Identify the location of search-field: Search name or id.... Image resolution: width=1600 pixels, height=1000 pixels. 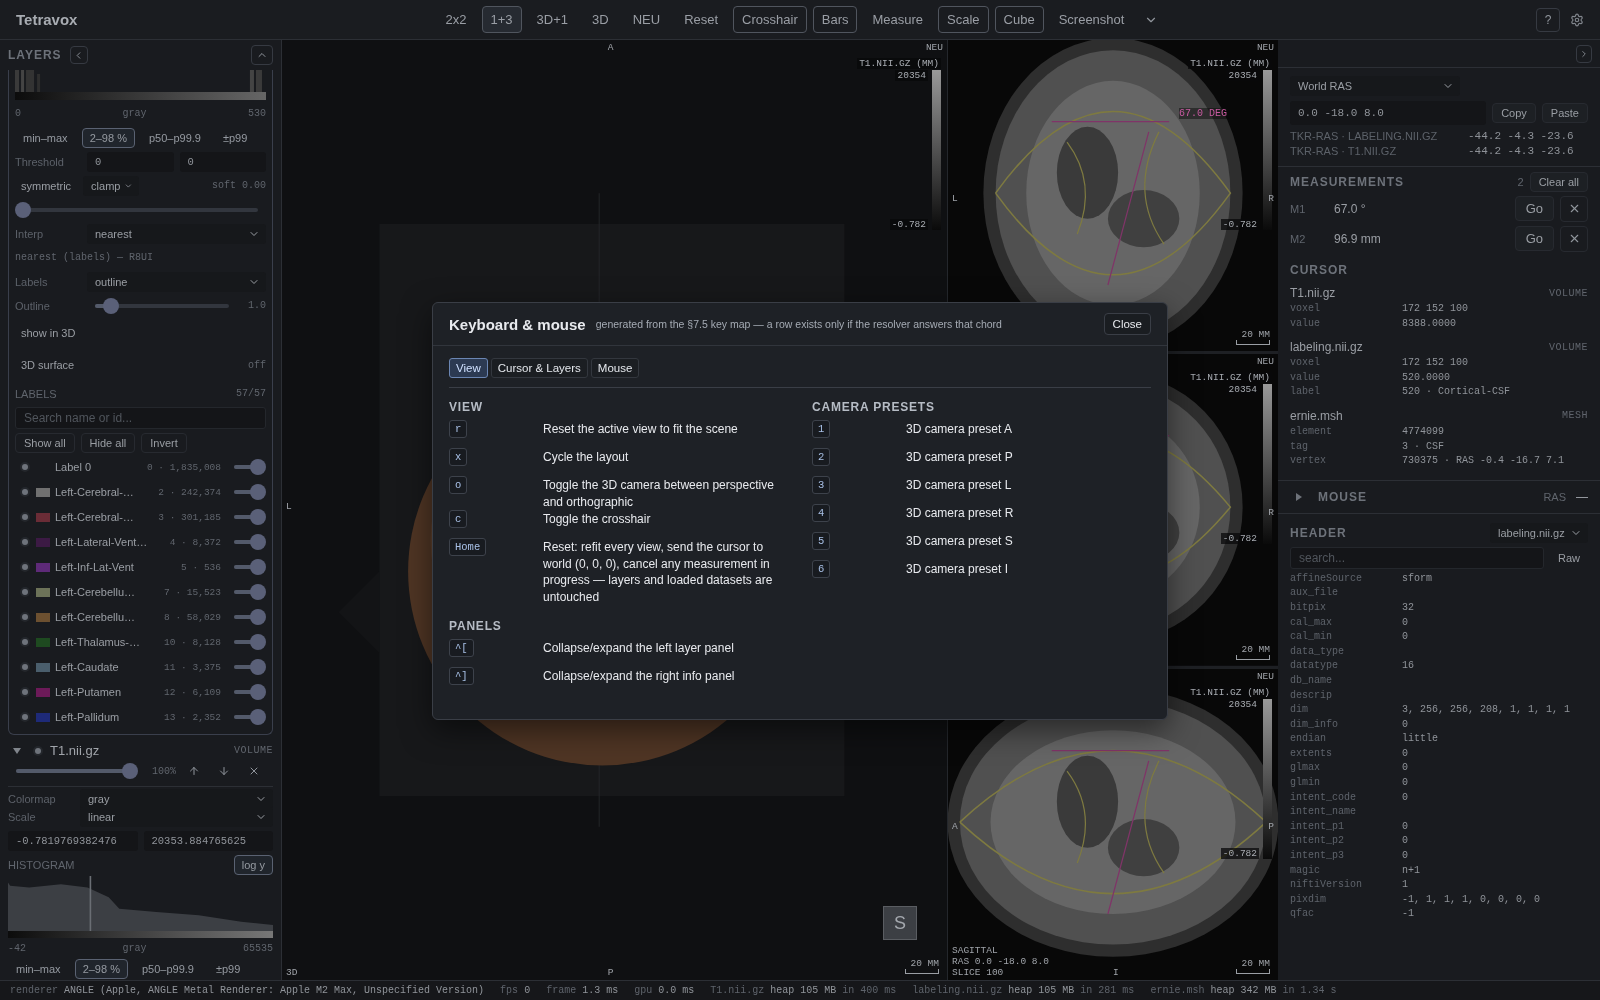
(140, 418).